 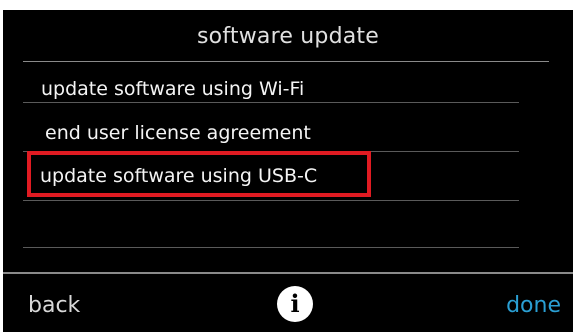 What do you see at coordinates (178, 133) in the screenshot?
I see `menu-item-eula: end user license agreement` at bounding box center [178, 133].